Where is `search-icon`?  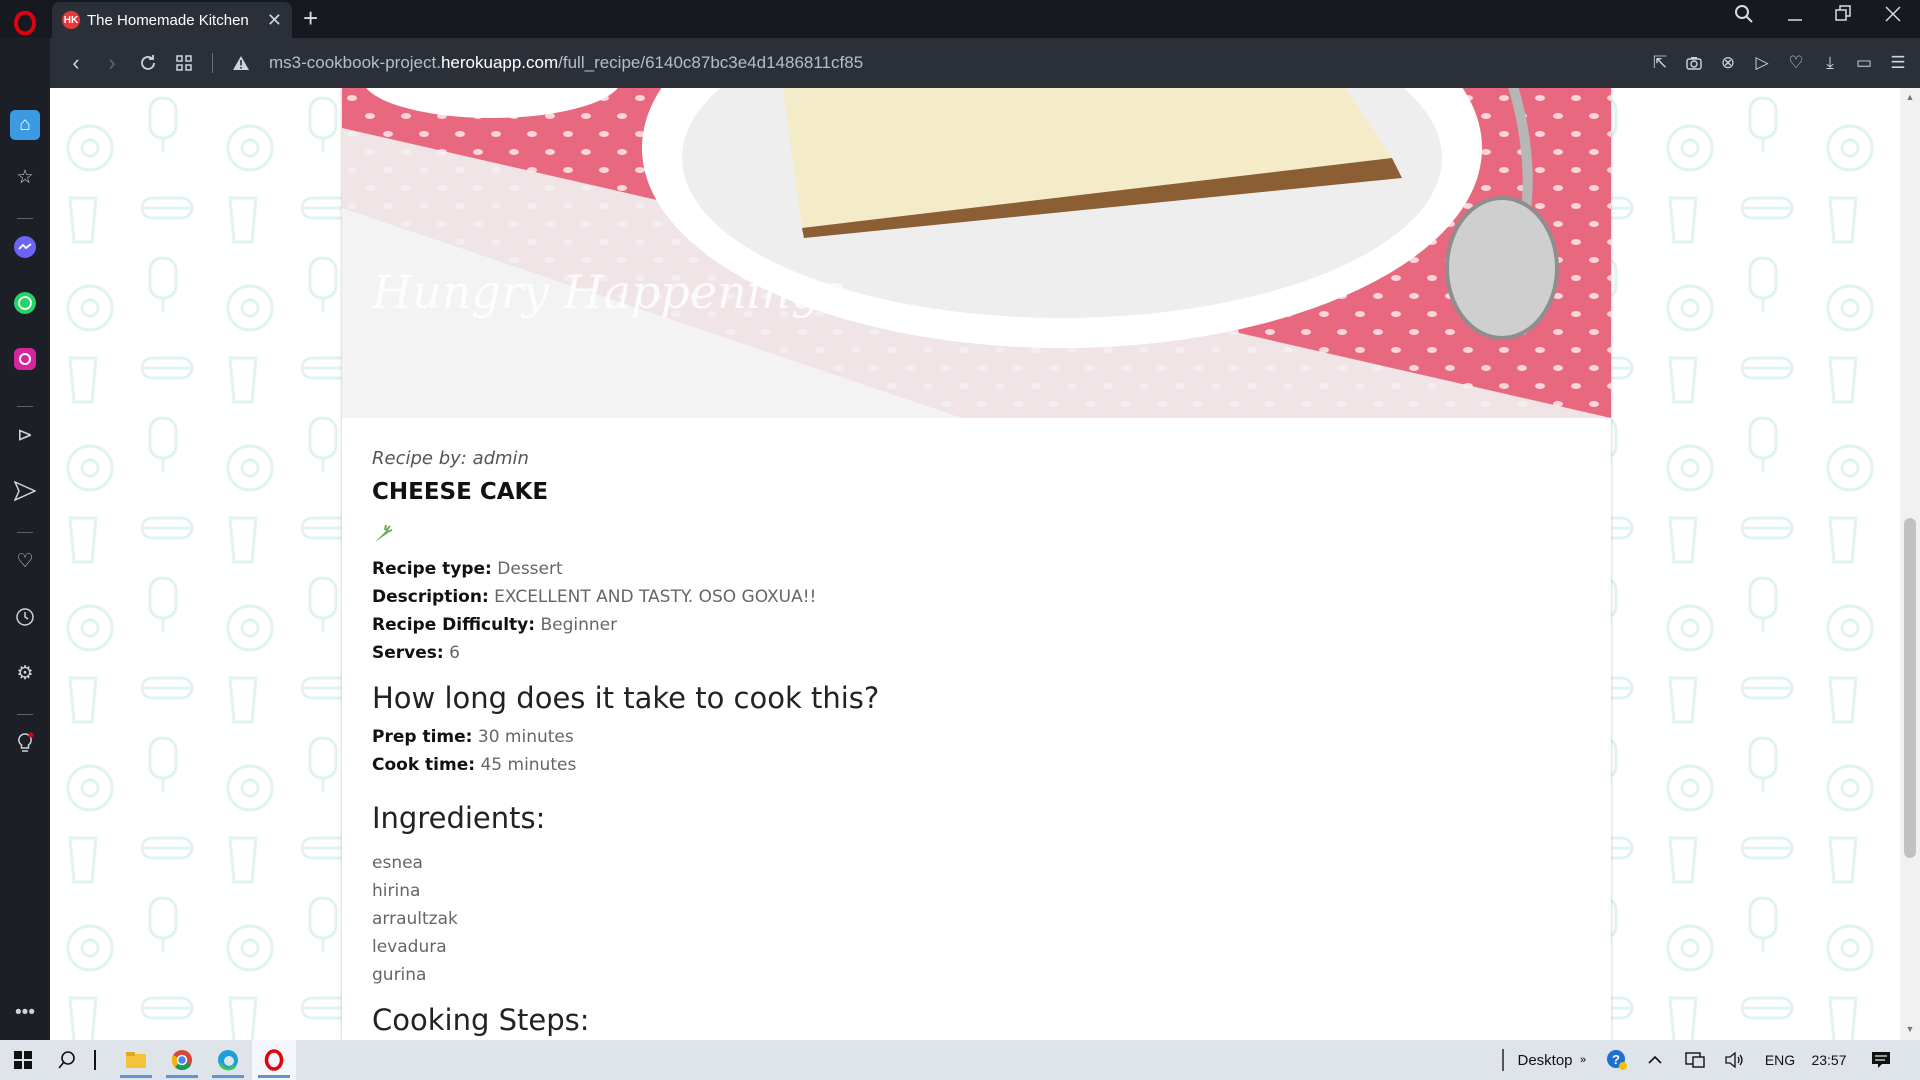
search-icon is located at coordinates (67, 1060).